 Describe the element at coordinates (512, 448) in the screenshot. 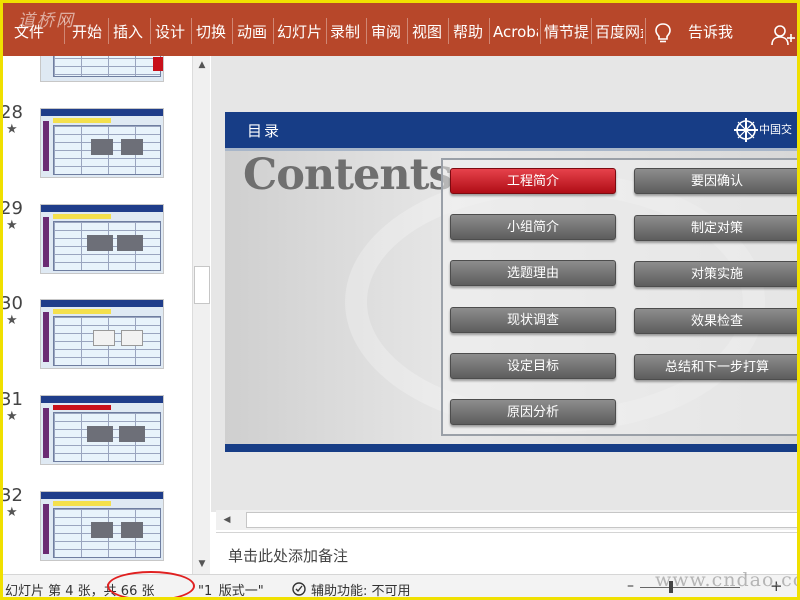

I see `slide-footer-bar` at that location.